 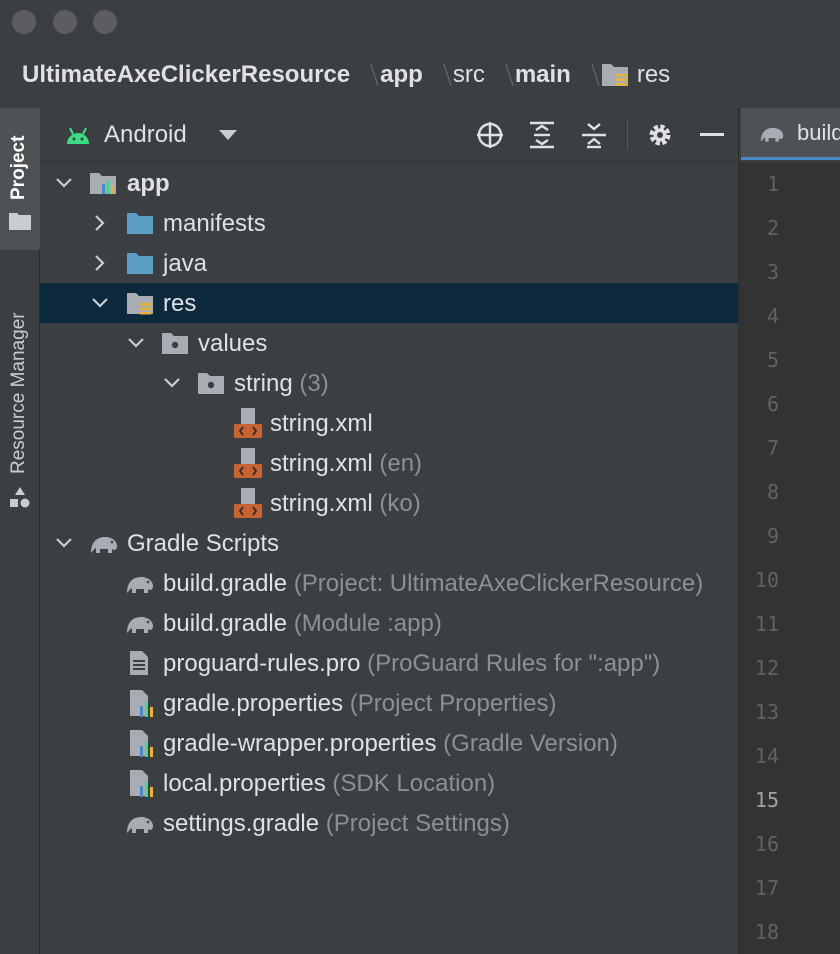 What do you see at coordinates (543, 75) in the screenshot?
I see `breadcrumb-main: main` at bounding box center [543, 75].